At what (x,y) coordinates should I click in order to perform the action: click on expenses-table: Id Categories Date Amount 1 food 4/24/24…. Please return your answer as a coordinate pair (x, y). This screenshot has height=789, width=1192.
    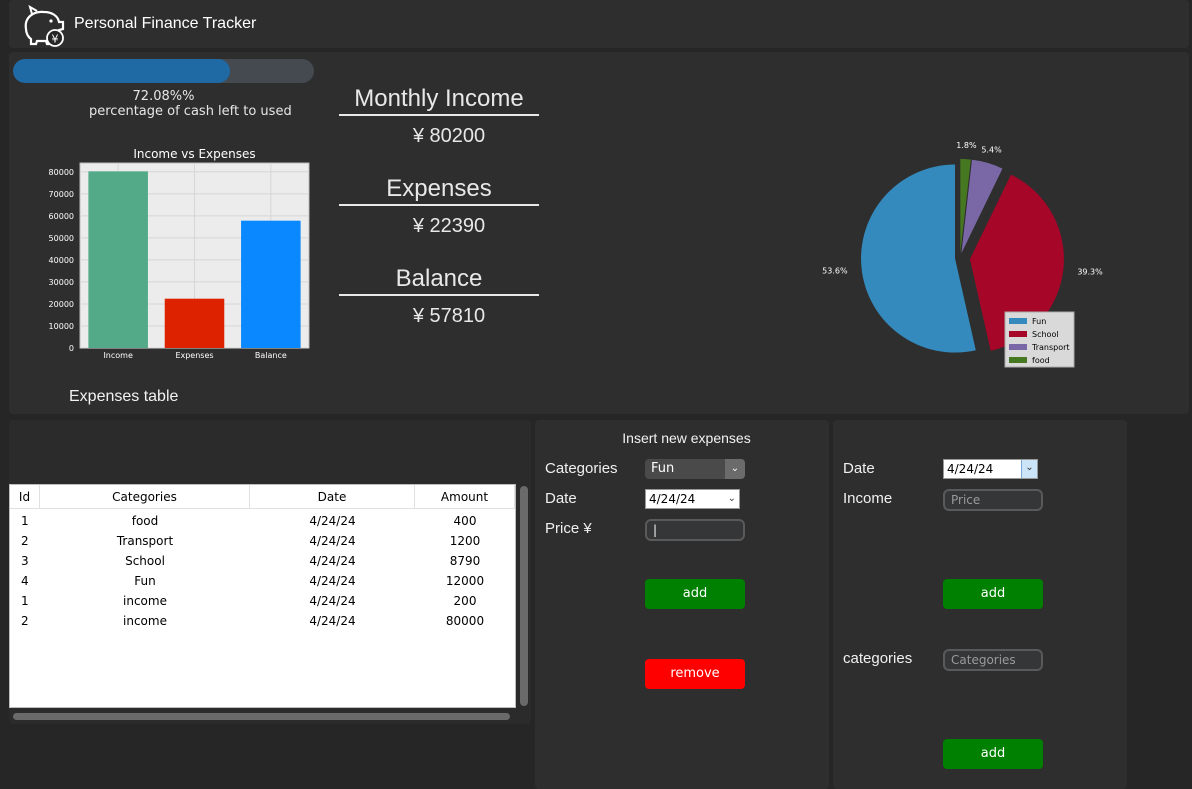
    Looking at the image, I should click on (262, 596).